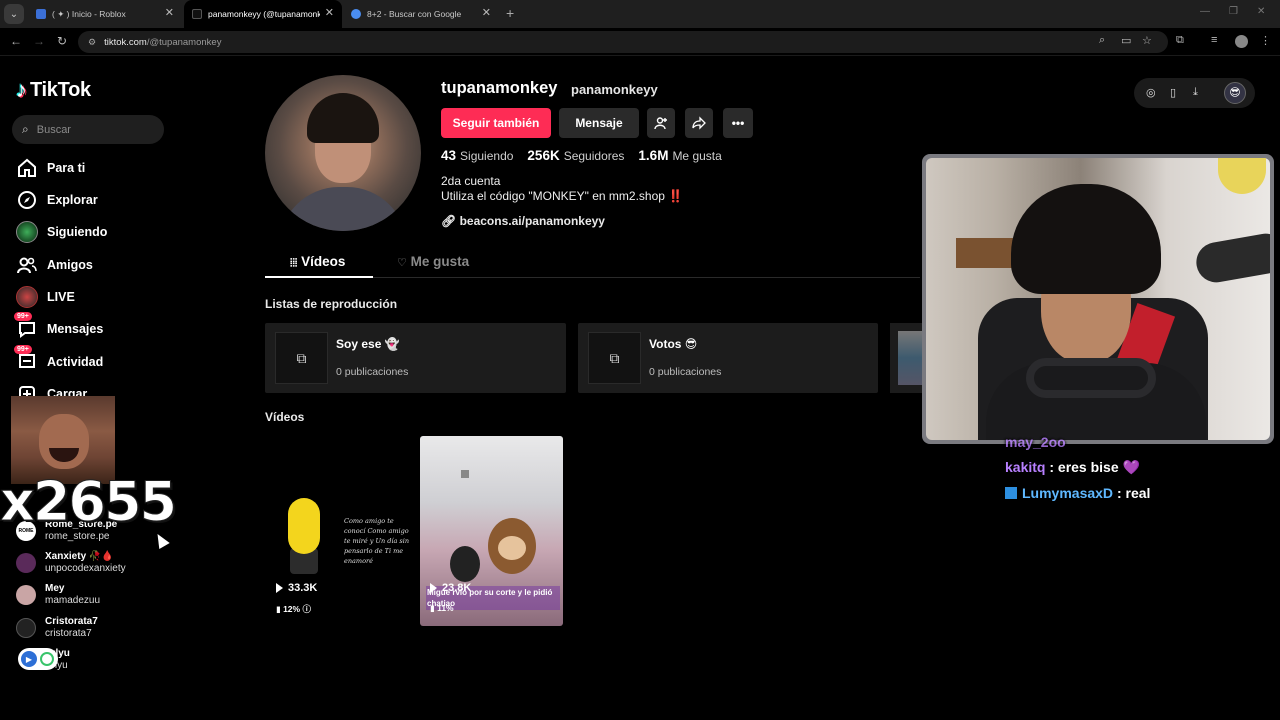  I want to click on sidebar-item-mensajes: 99+ Mensajes, so click(59, 326).